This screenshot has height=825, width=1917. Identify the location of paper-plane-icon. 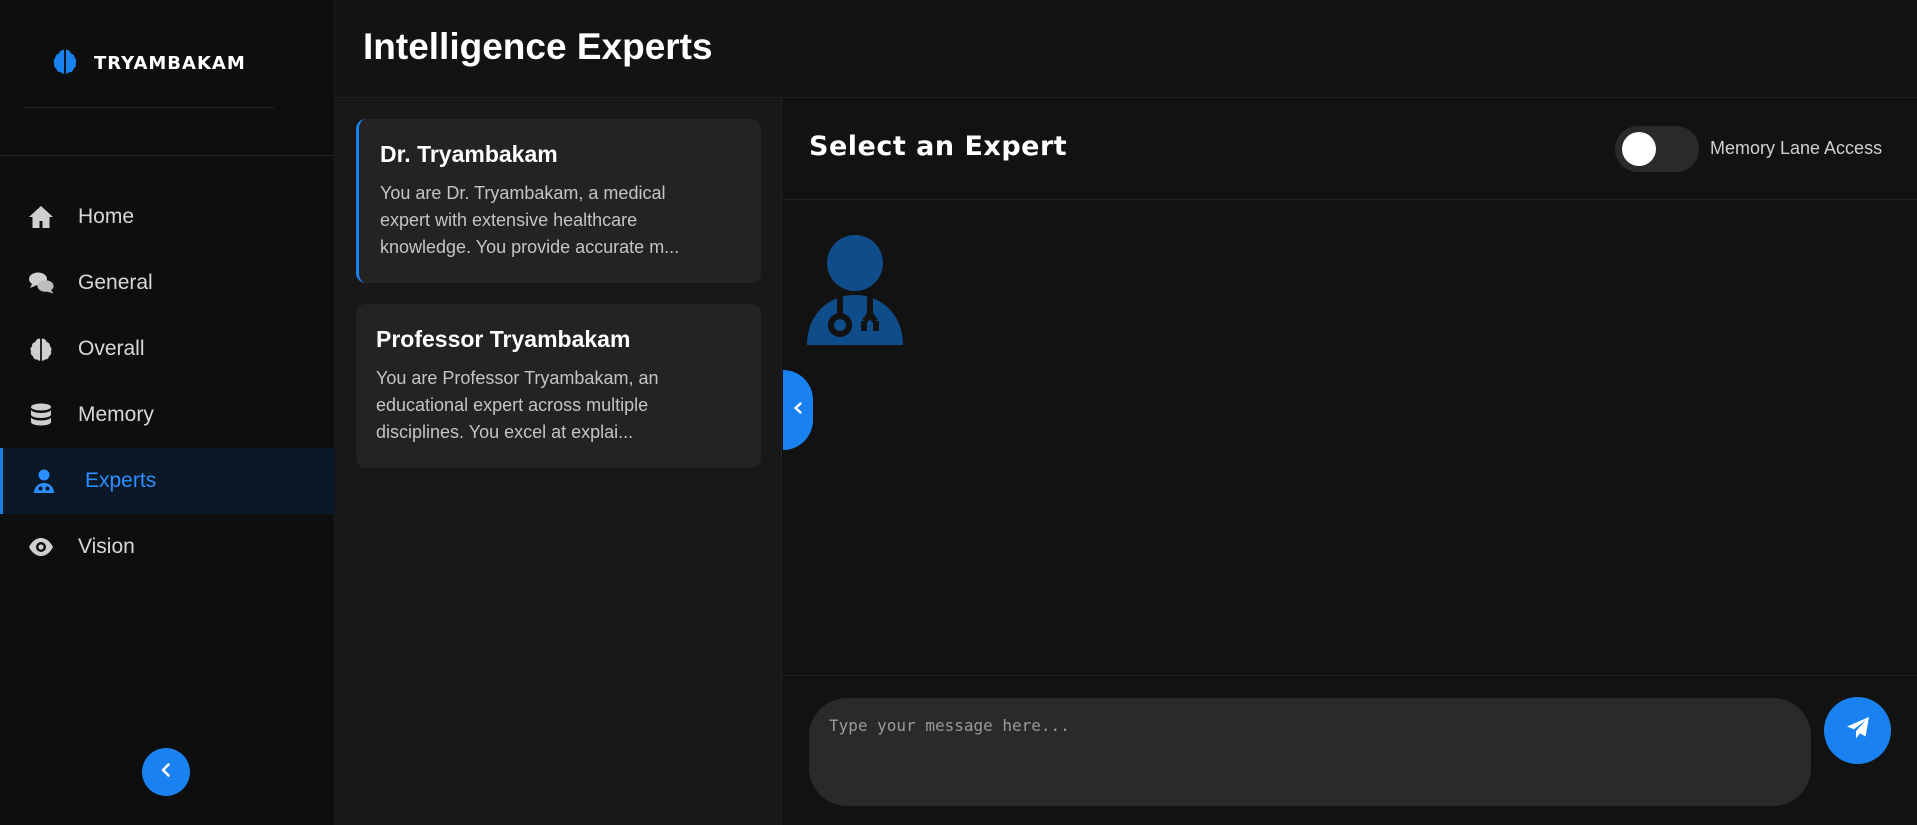
(1858, 730).